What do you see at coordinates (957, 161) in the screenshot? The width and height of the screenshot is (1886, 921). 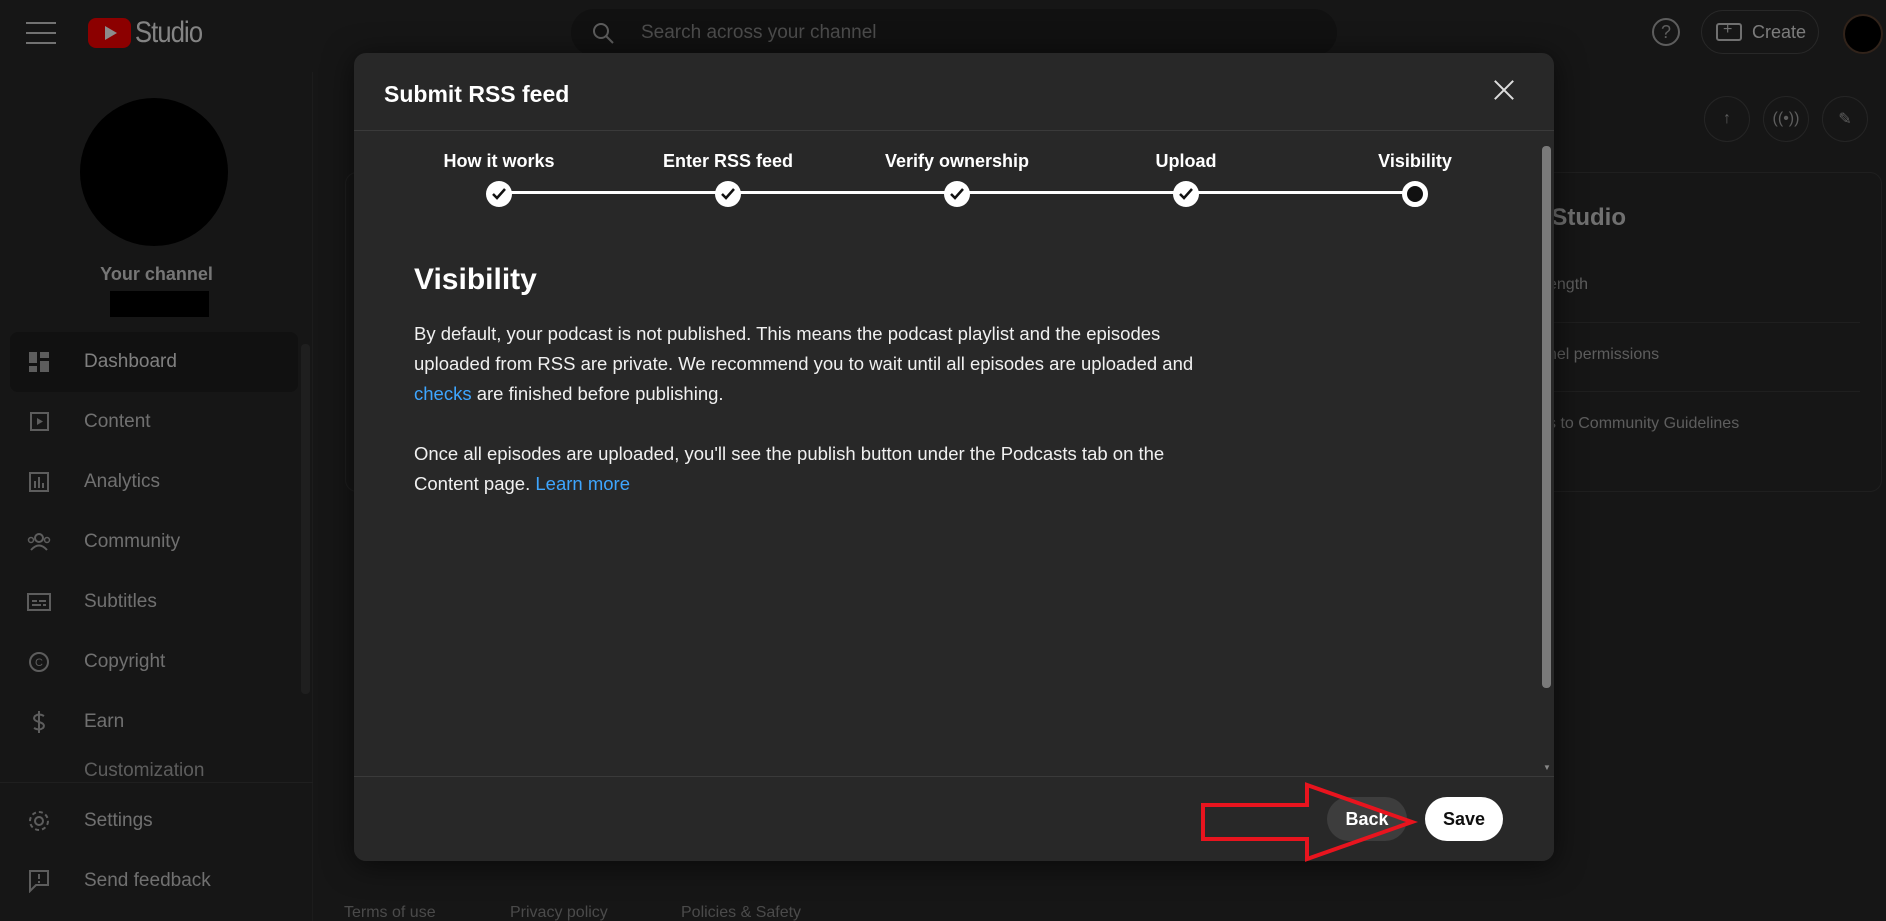 I see `step-label: Verify ownership` at bounding box center [957, 161].